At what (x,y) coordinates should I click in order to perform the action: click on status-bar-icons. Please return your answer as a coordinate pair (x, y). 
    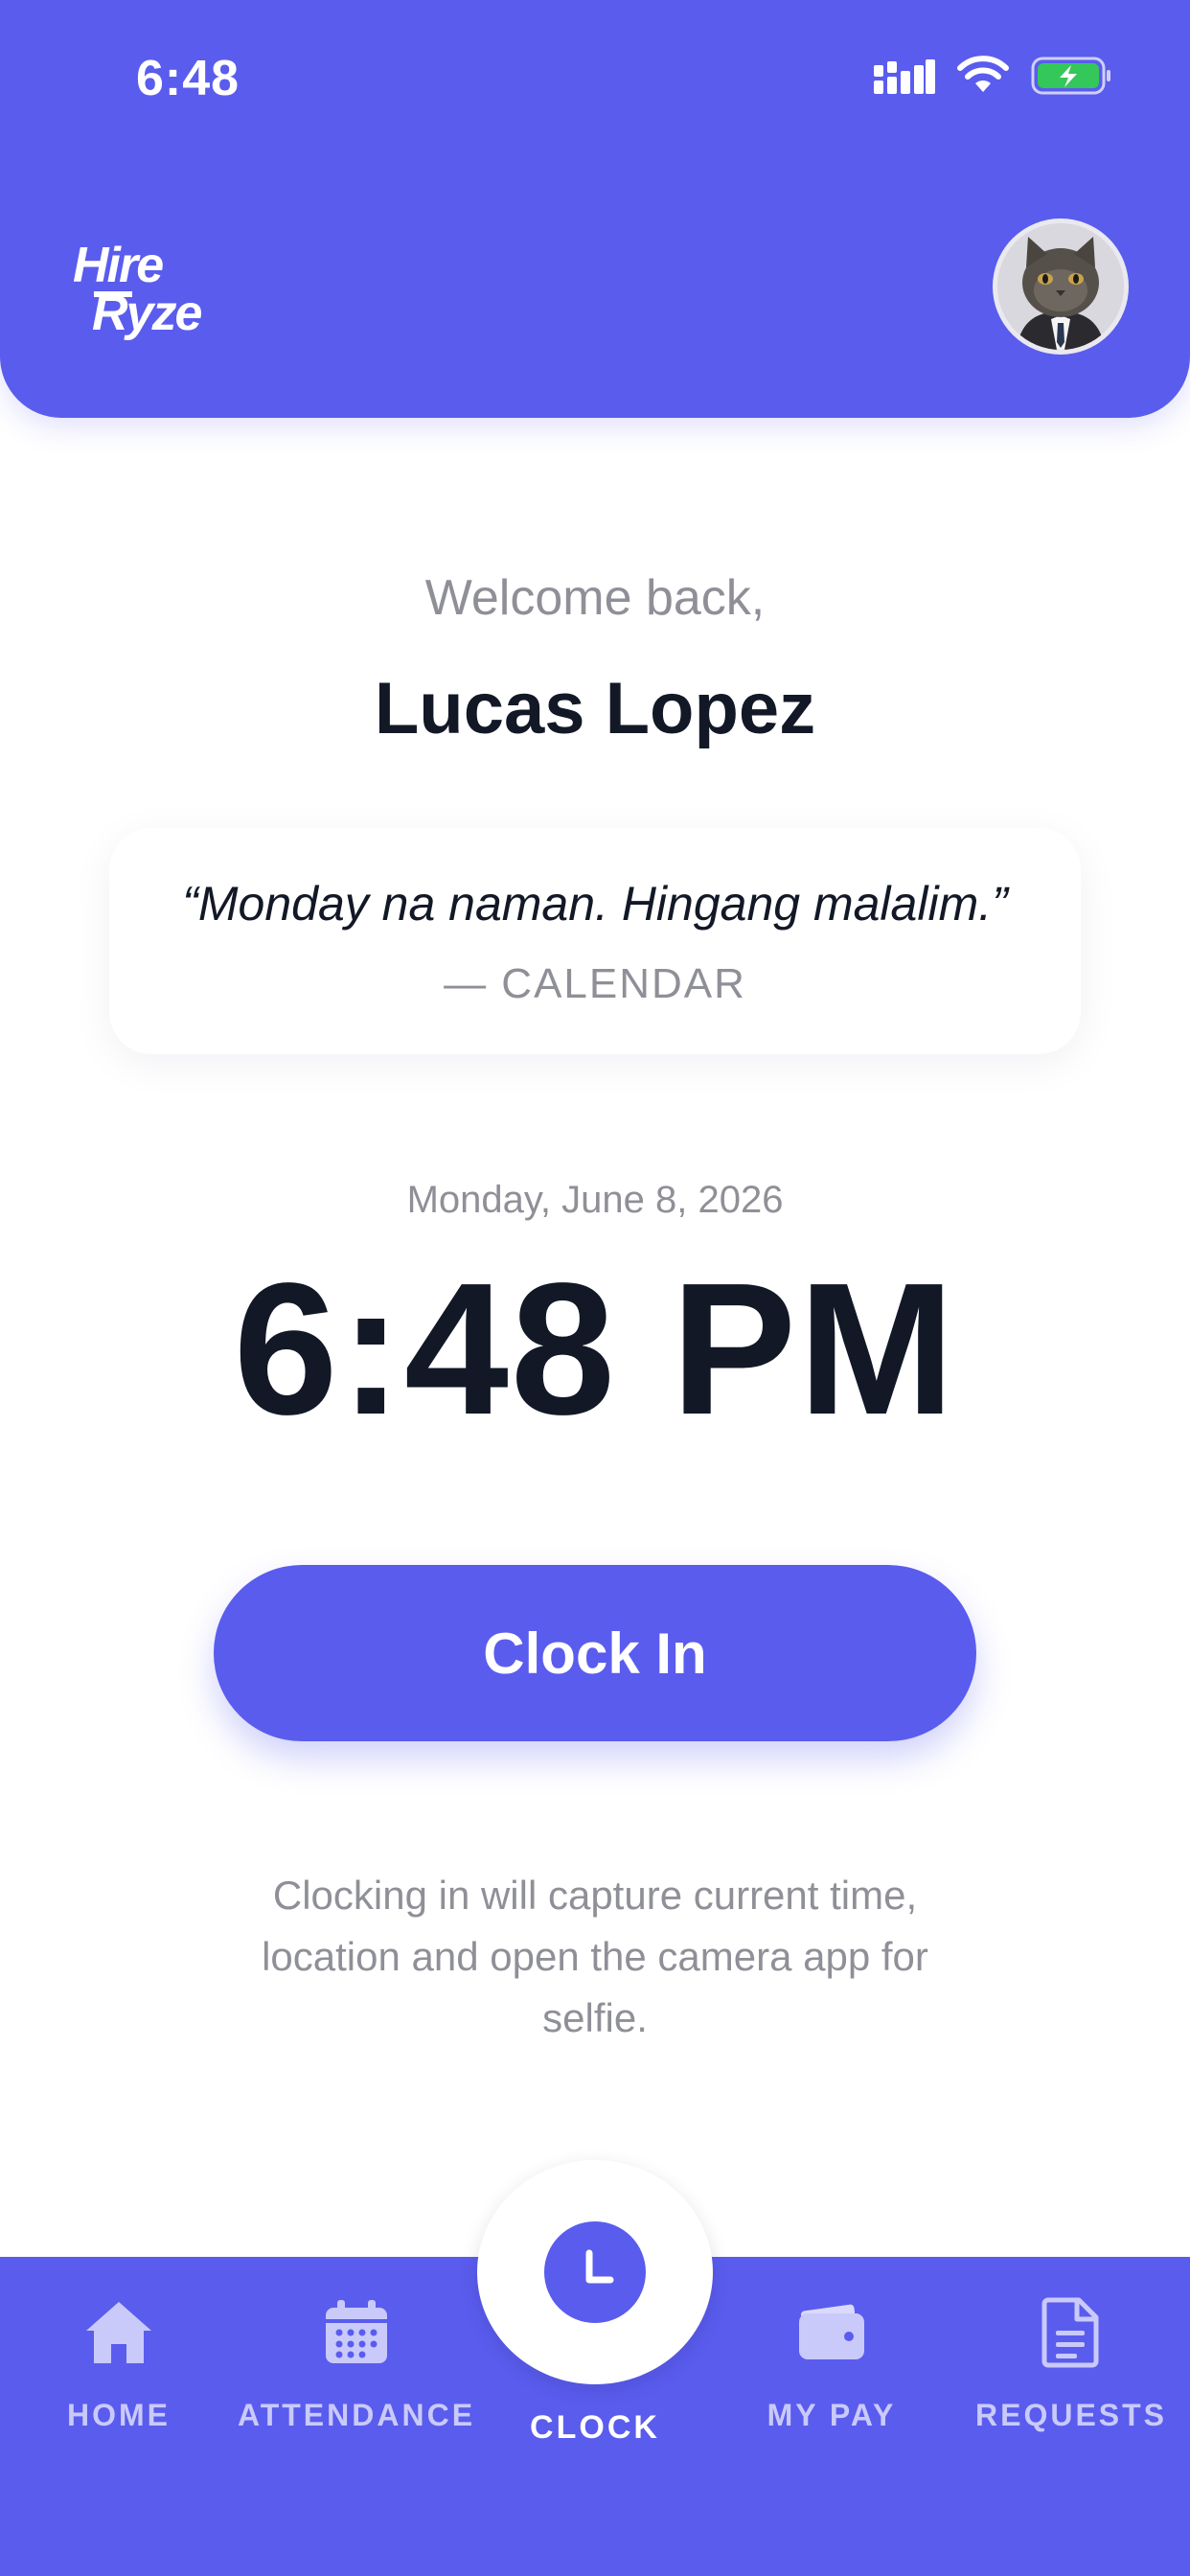
    Looking at the image, I should click on (994, 78).